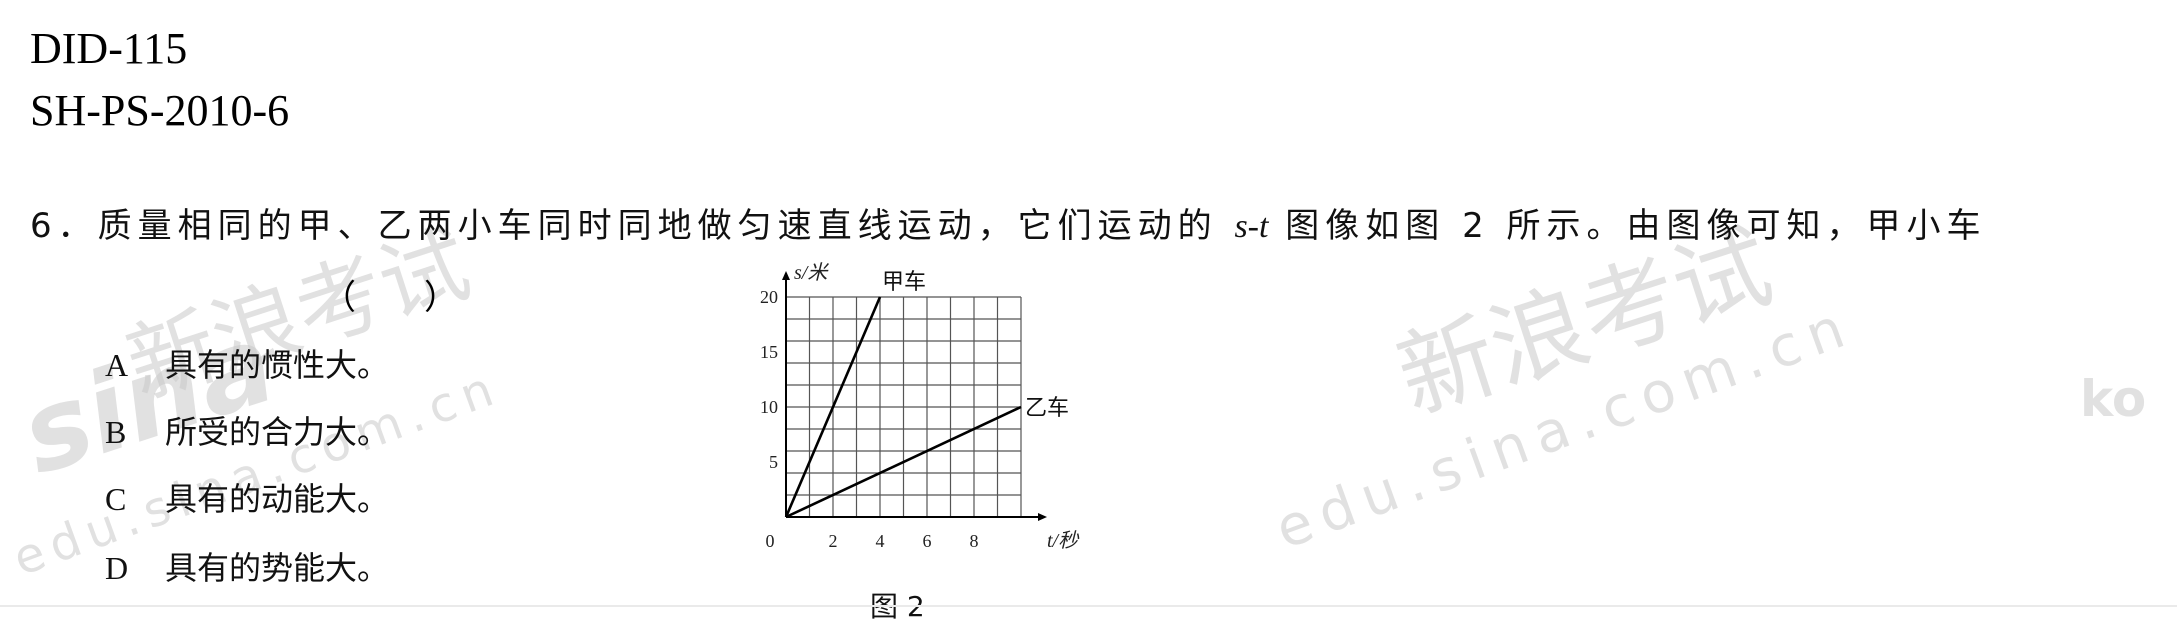  Describe the element at coordinates (277, 499) in the screenshot. I see `option-text: 具有的动能大。` at that location.